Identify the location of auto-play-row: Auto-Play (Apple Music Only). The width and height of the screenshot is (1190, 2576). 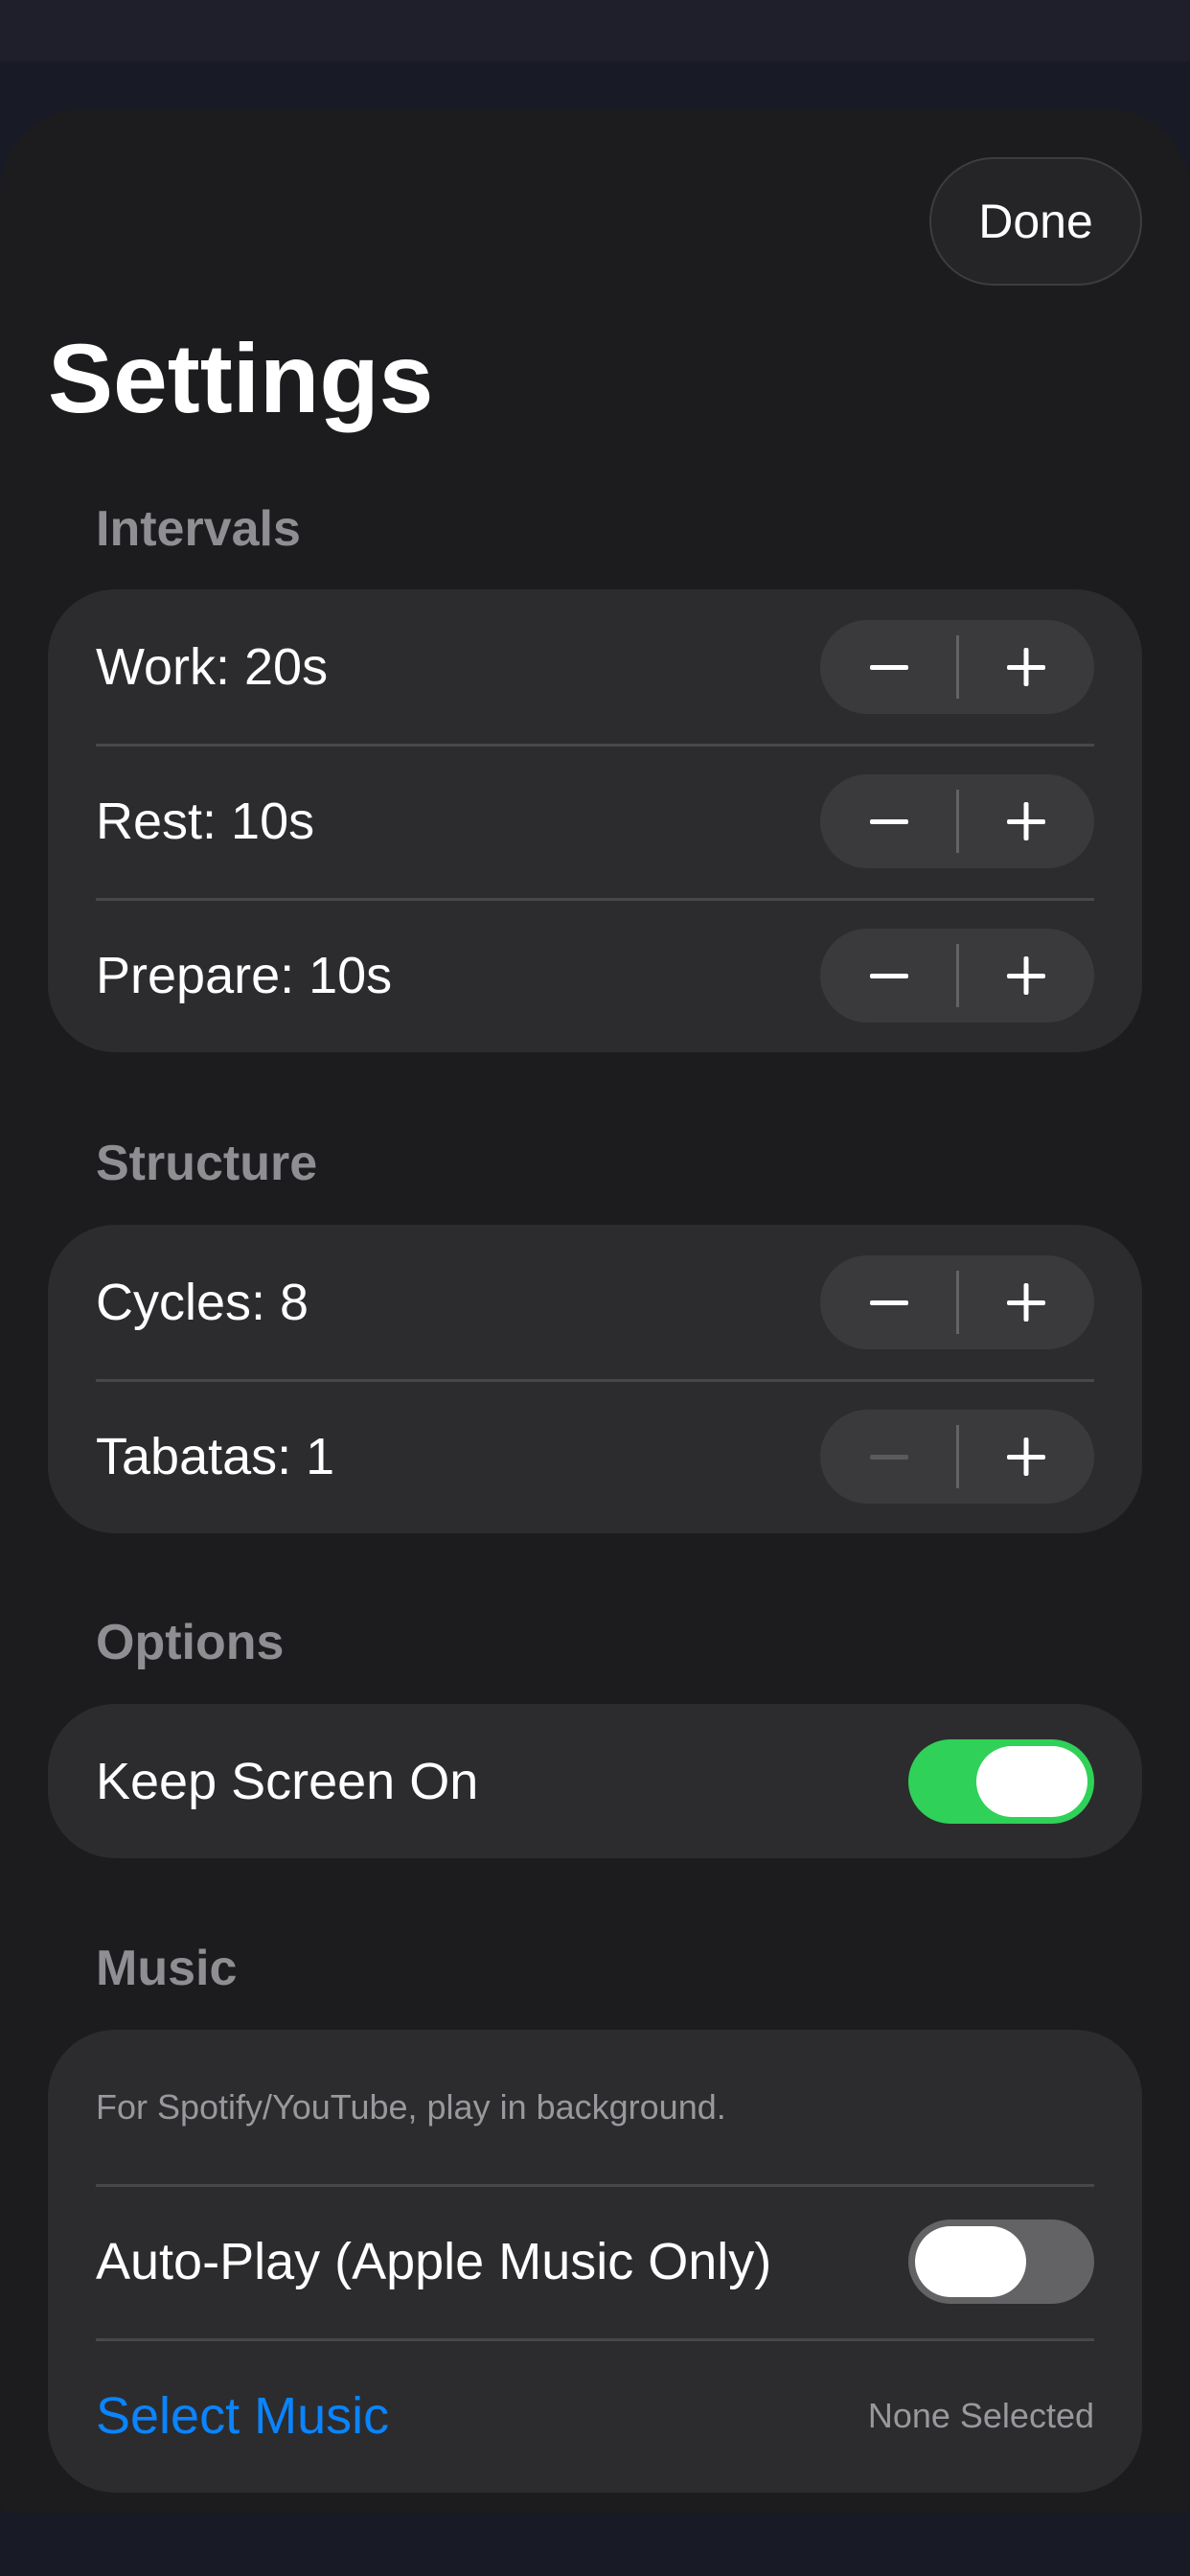
(595, 2261).